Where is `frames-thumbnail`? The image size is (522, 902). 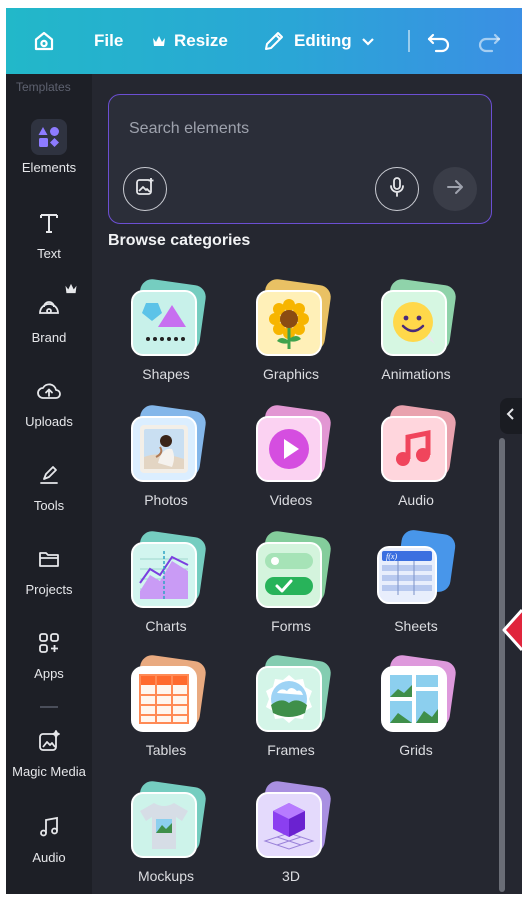
frames-thumbnail is located at coordinates (292, 693).